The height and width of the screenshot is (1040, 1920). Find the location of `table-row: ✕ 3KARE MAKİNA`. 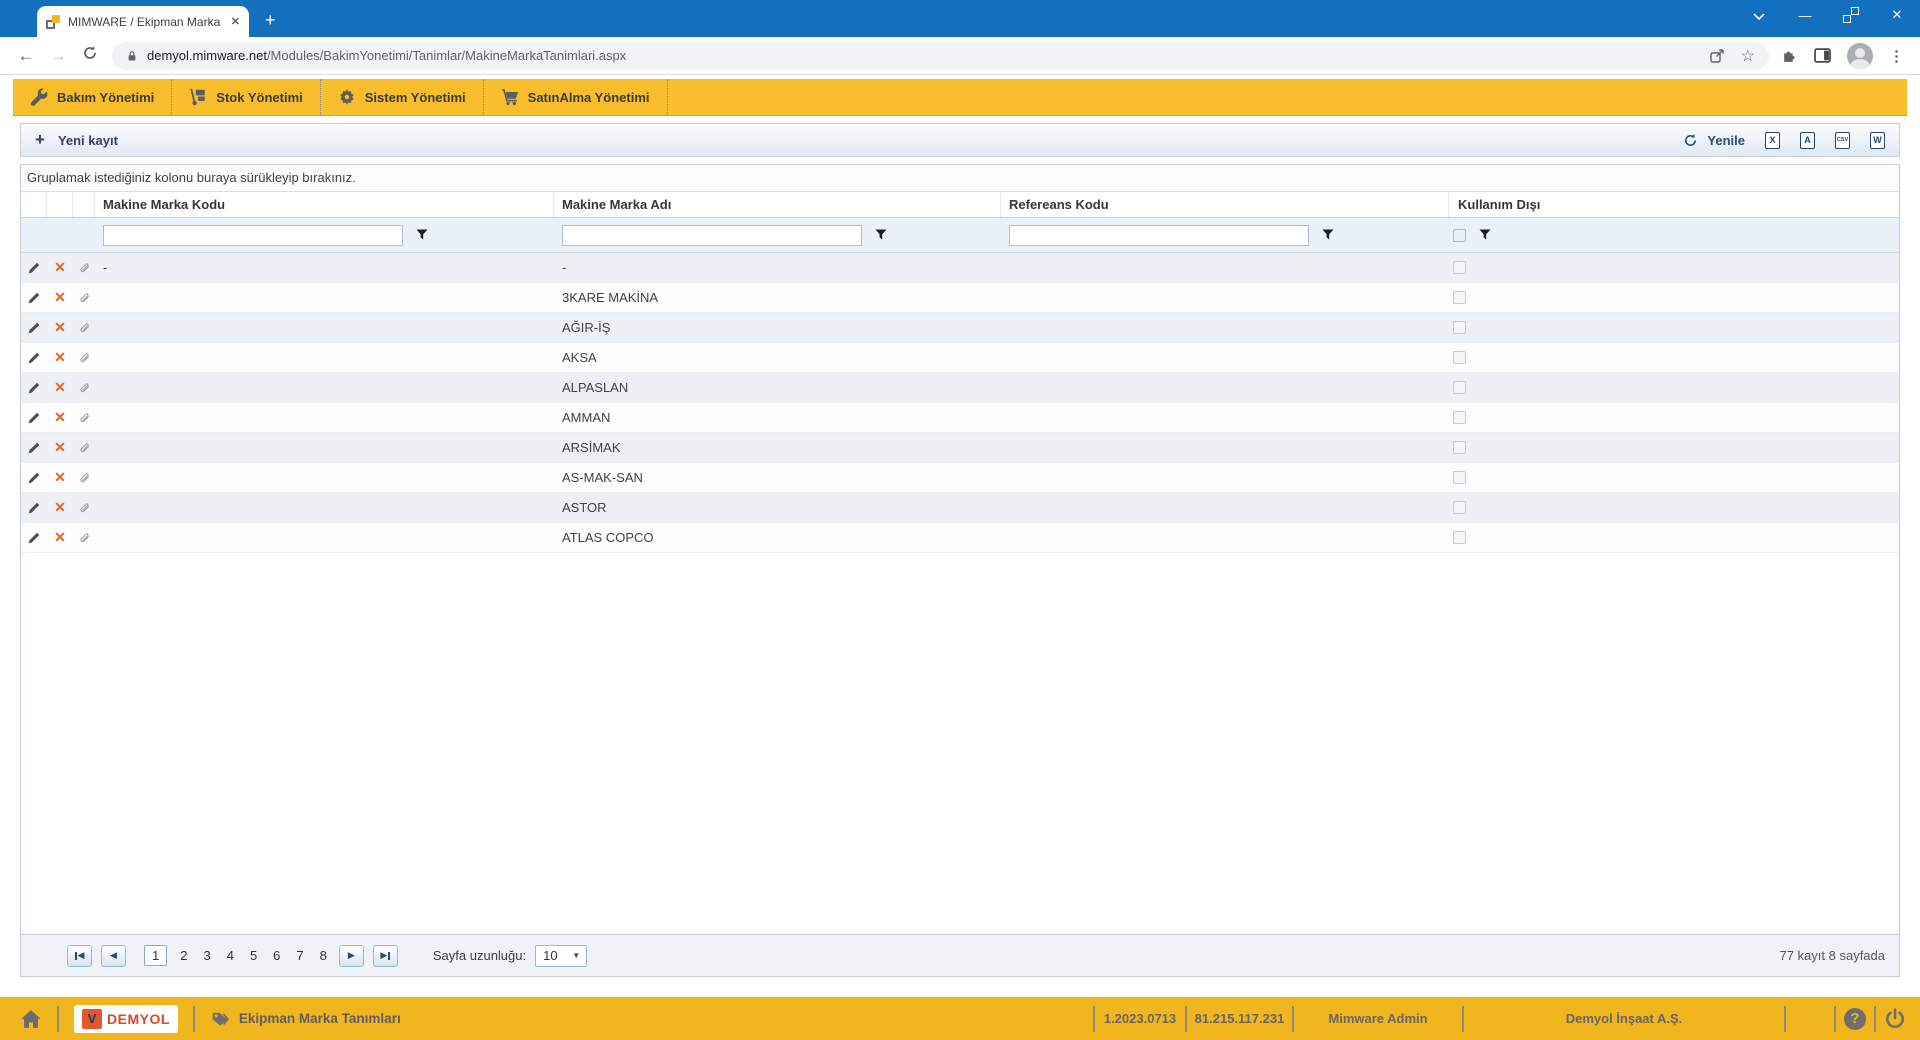

table-row: ✕ 3KARE MAKİNA is located at coordinates (960, 298).